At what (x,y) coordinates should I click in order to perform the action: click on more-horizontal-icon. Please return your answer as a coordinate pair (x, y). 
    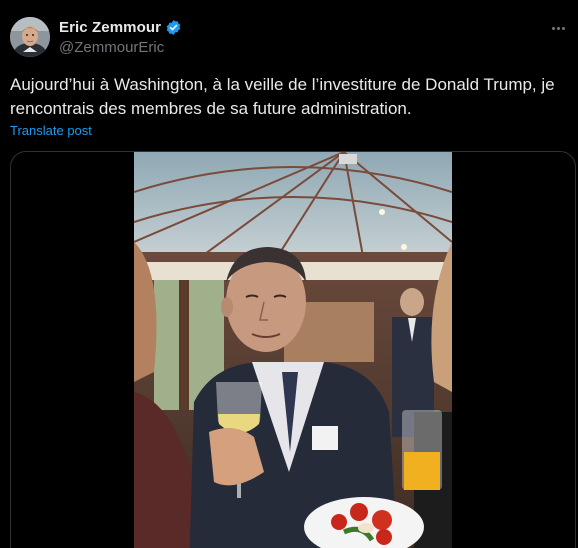
    Looking at the image, I should click on (558, 28).